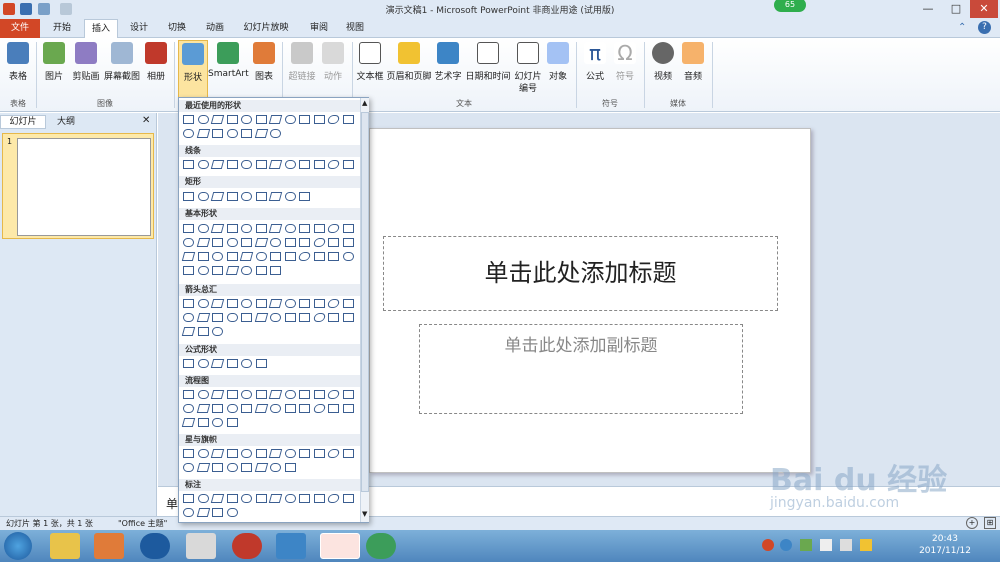  What do you see at coordinates (595, 69) in the screenshot?
I see `equation-button: π 公式` at bounding box center [595, 69].